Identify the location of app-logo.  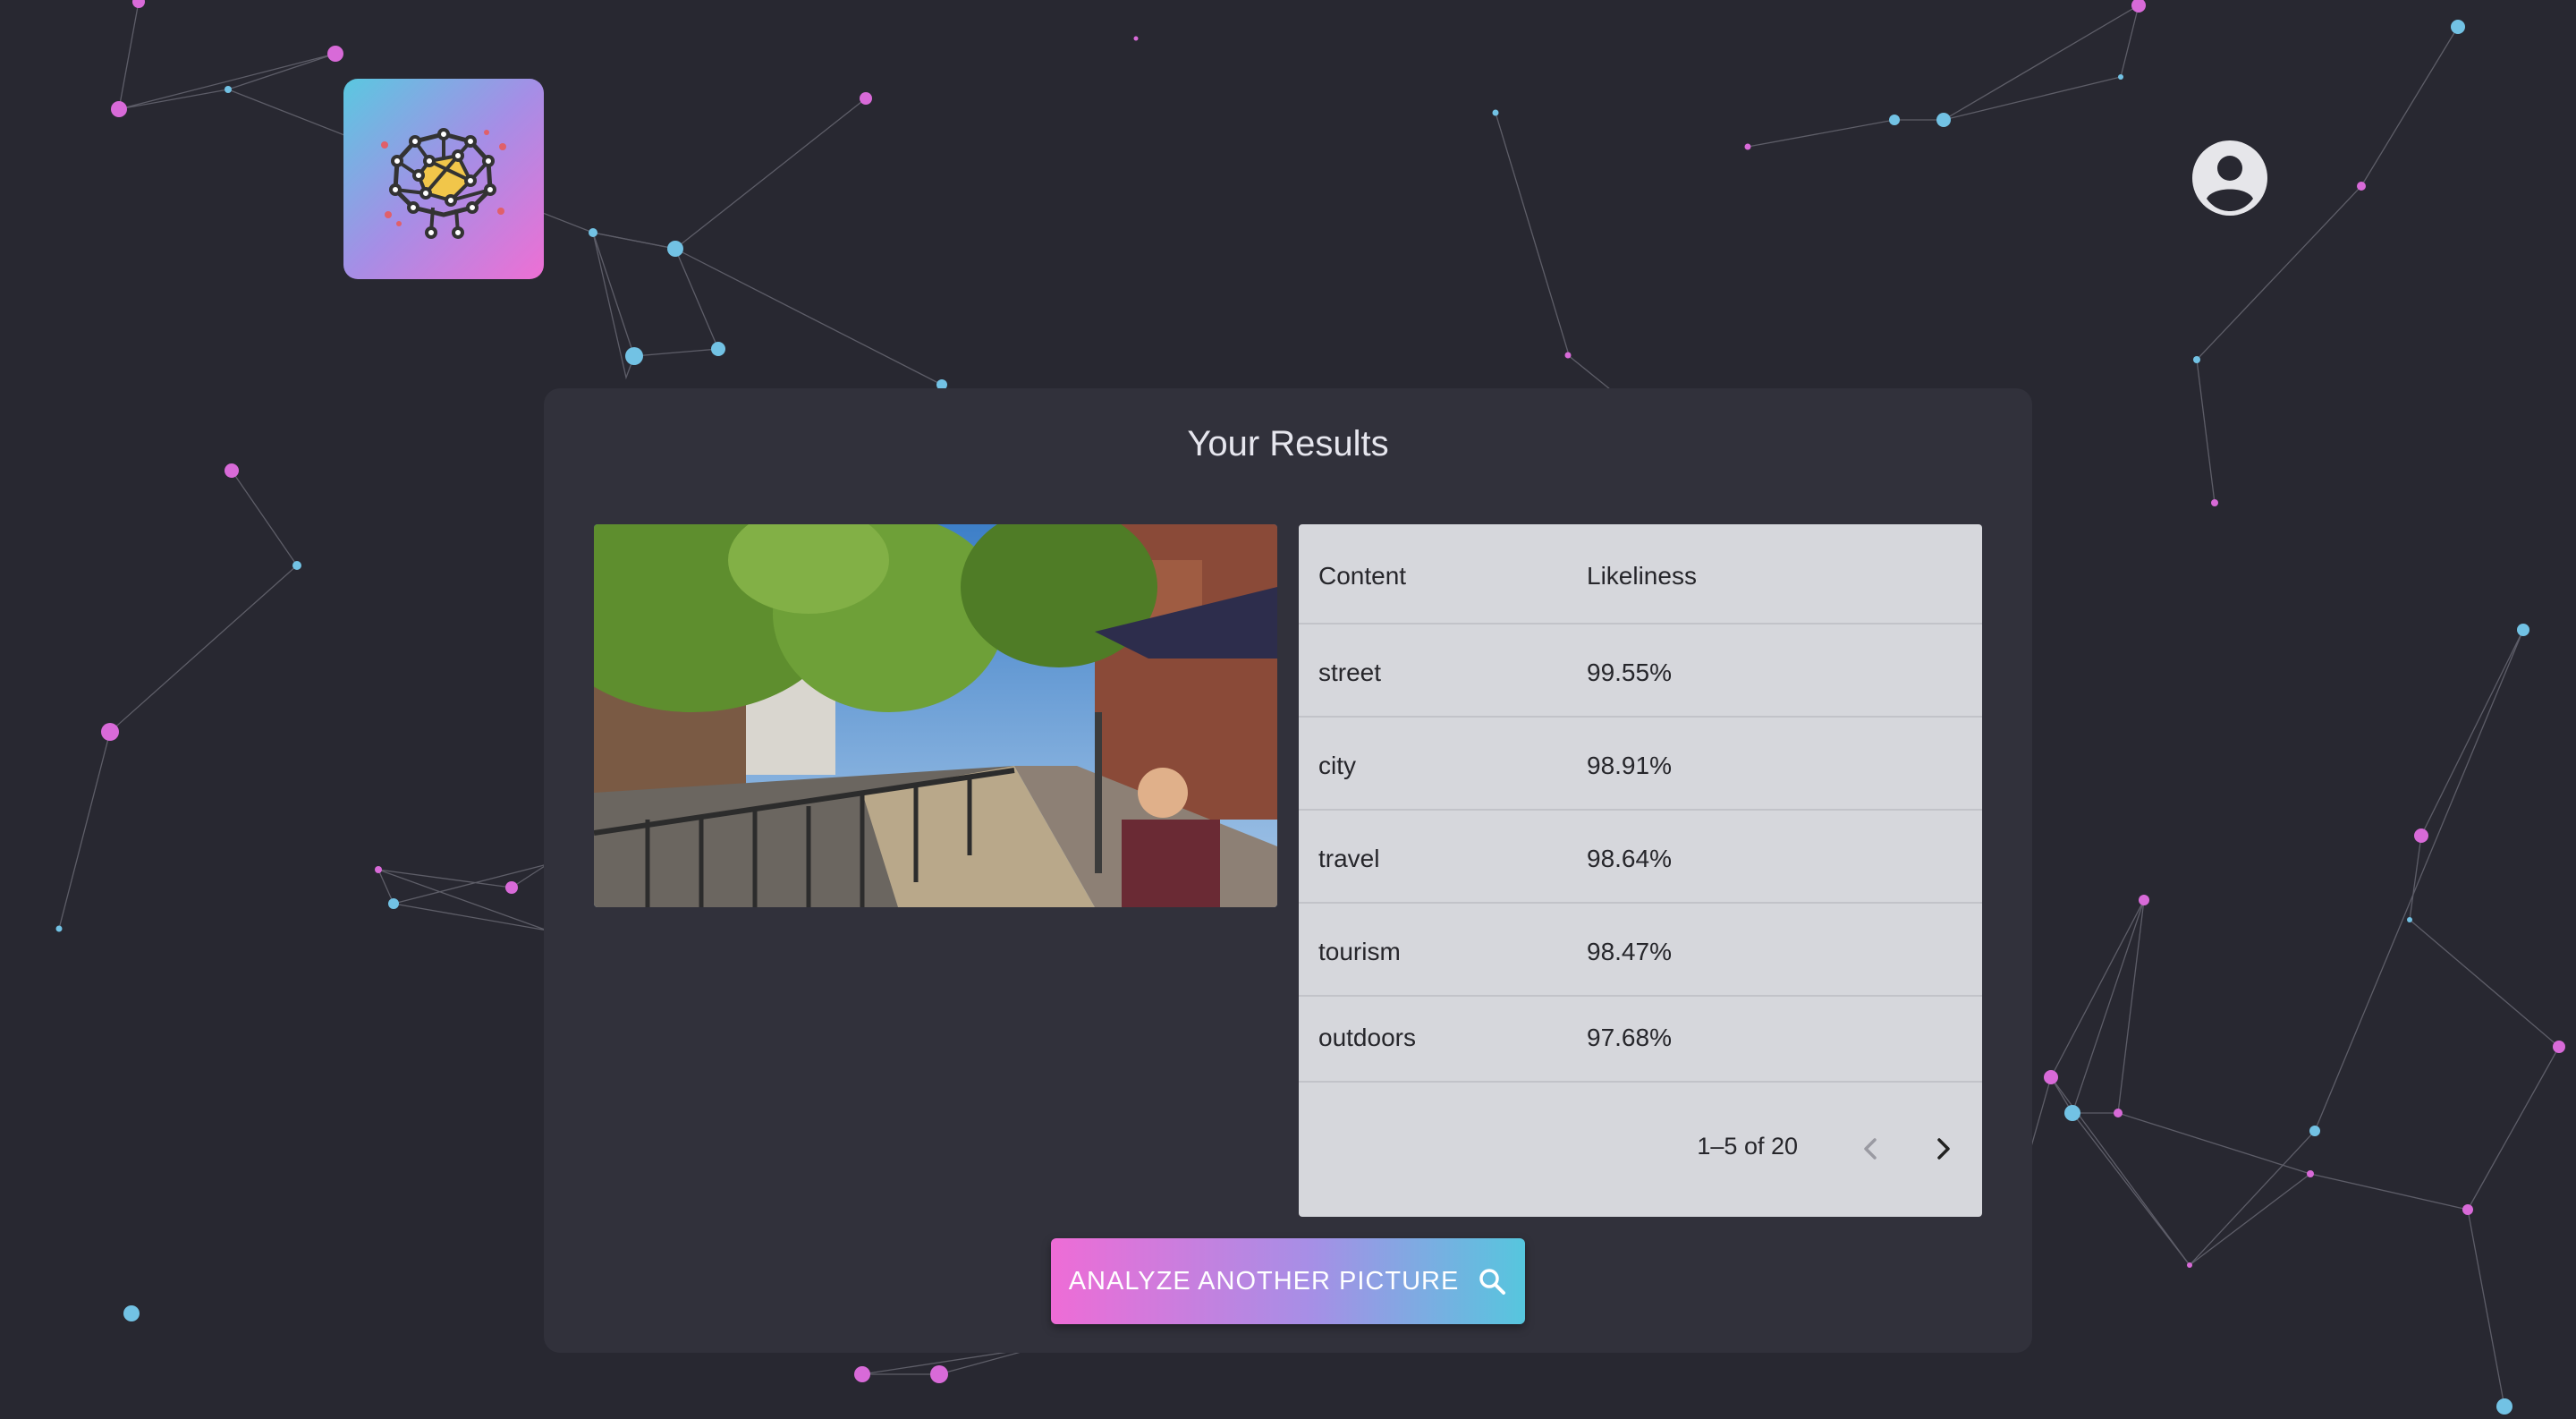
(443, 179).